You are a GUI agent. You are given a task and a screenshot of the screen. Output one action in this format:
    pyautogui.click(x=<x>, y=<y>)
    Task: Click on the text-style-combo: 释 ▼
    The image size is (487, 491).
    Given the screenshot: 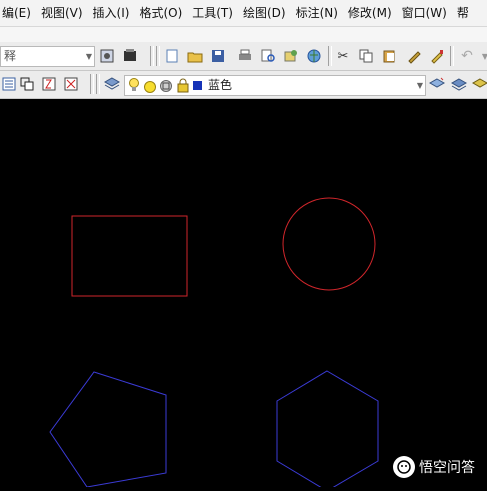 What is the action you would take?
    pyautogui.click(x=47, y=56)
    